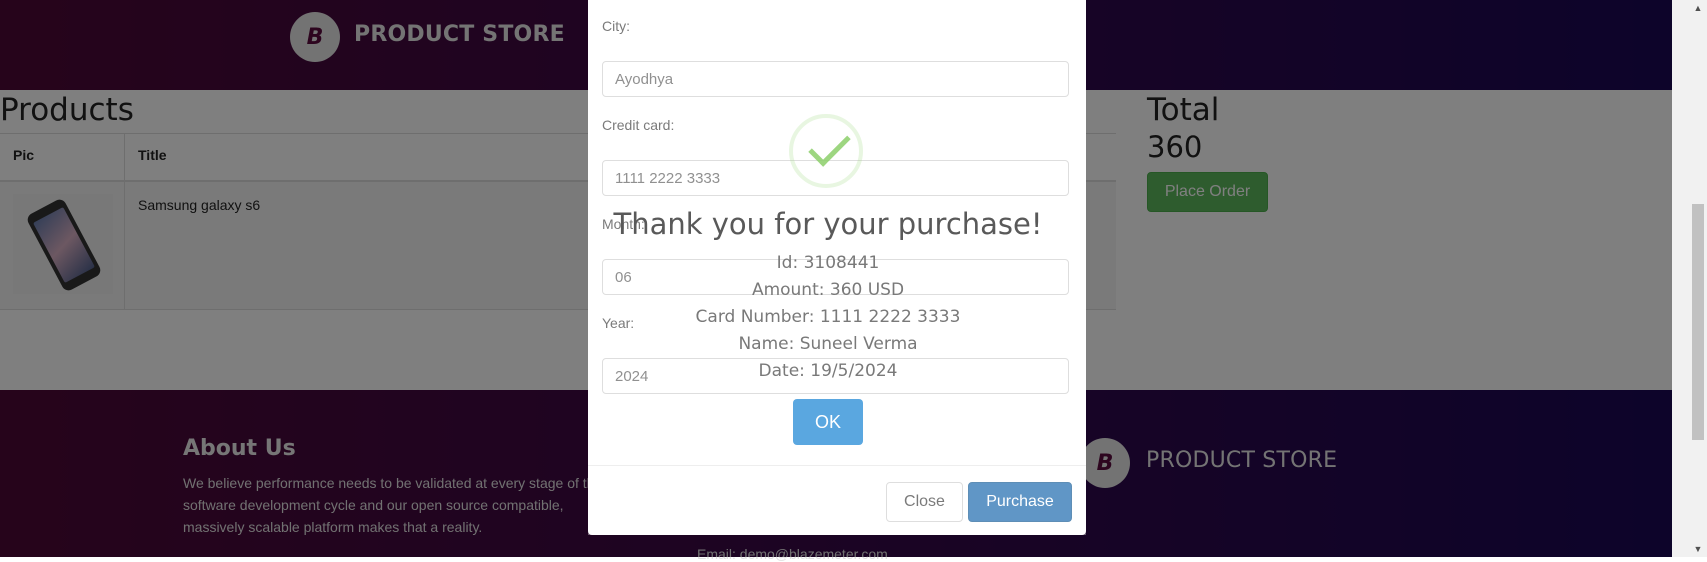 The width and height of the screenshot is (1707, 562). Describe the element at coordinates (828, 422) in the screenshot. I see `ok-button: OK` at that location.